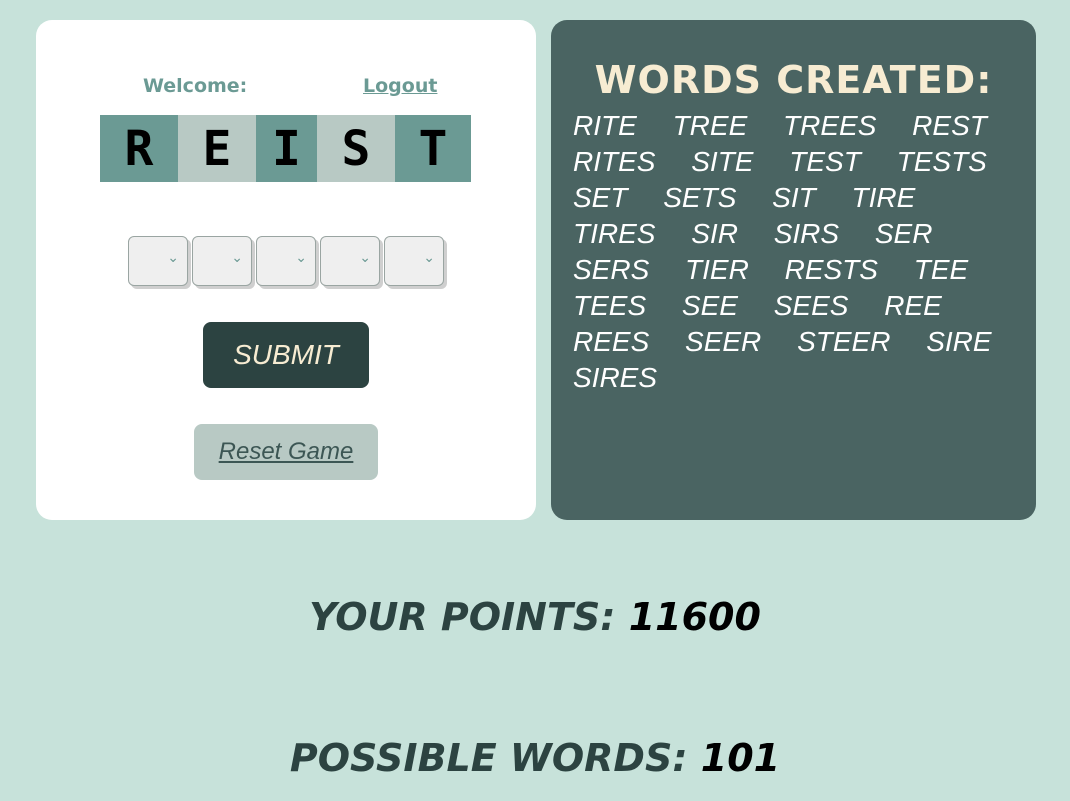 Image resolution: width=1070 pixels, height=801 pixels. I want to click on created-word: SEES, so click(811, 305).